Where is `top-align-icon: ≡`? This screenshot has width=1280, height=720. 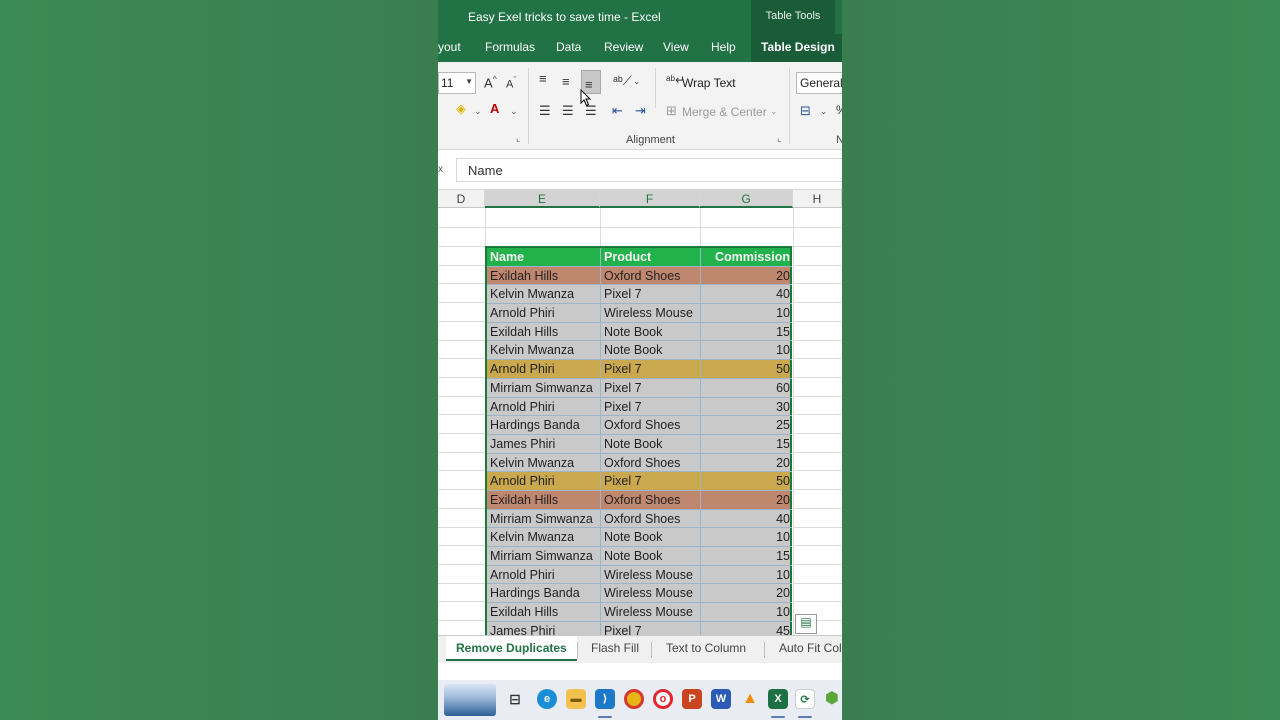 top-align-icon: ≡ is located at coordinates (543, 78).